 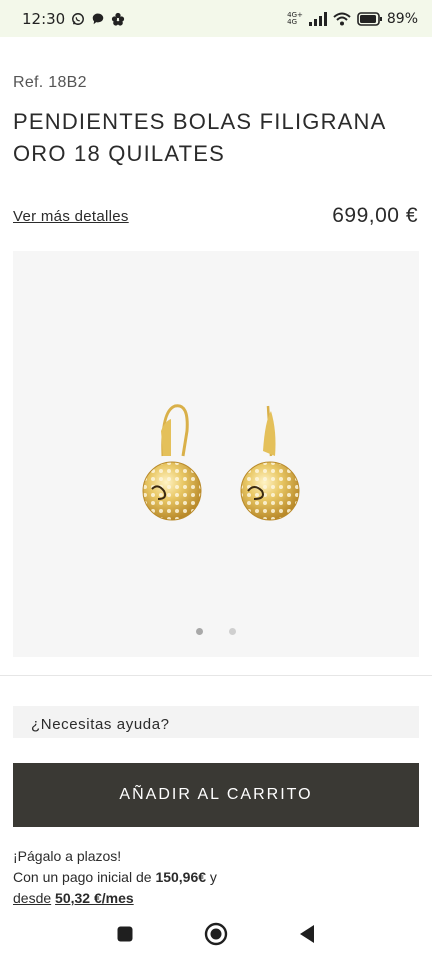 What do you see at coordinates (100, 724) in the screenshot?
I see `help-label: ¿Necesitas ayuda?` at bounding box center [100, 724].